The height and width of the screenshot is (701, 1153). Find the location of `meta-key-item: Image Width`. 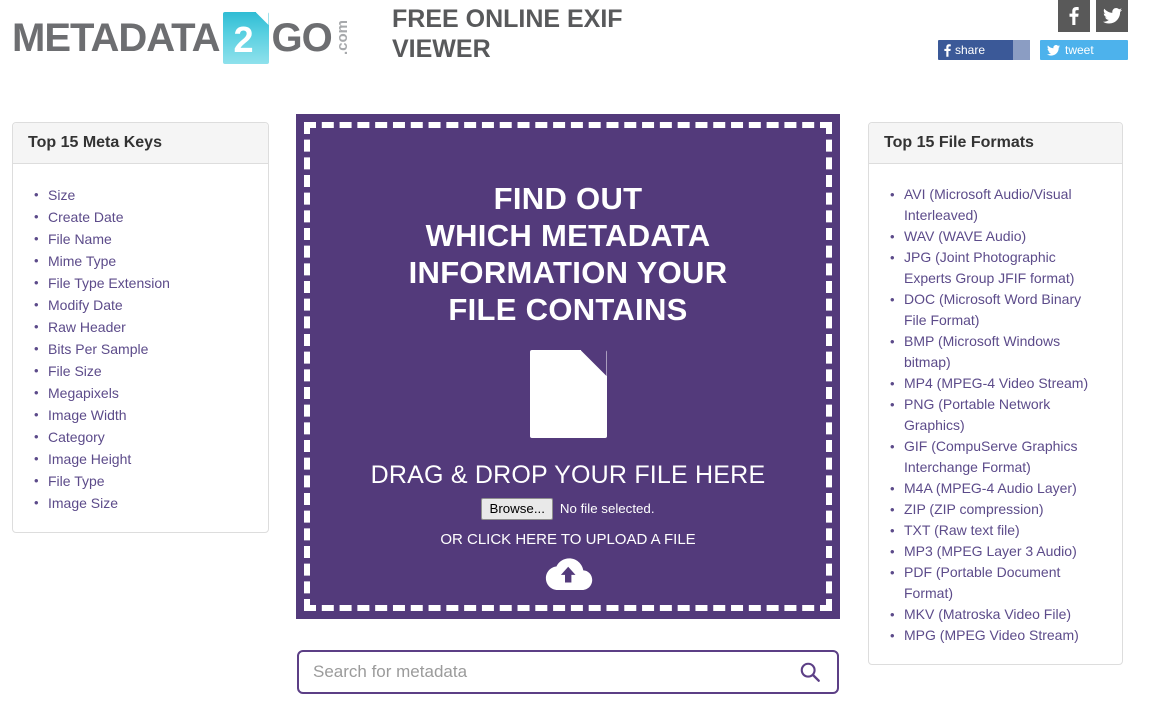

meta-key-item: Image Width is located at coordinates (143, 415).